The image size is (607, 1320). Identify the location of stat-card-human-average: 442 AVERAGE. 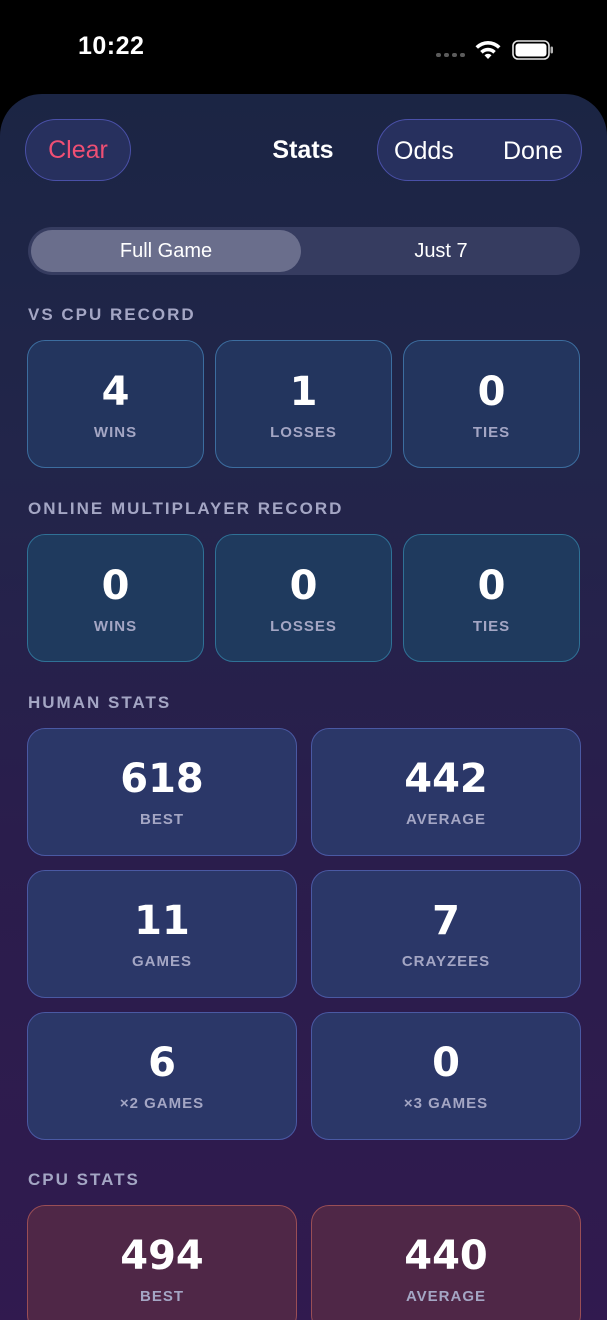
(446, 792).